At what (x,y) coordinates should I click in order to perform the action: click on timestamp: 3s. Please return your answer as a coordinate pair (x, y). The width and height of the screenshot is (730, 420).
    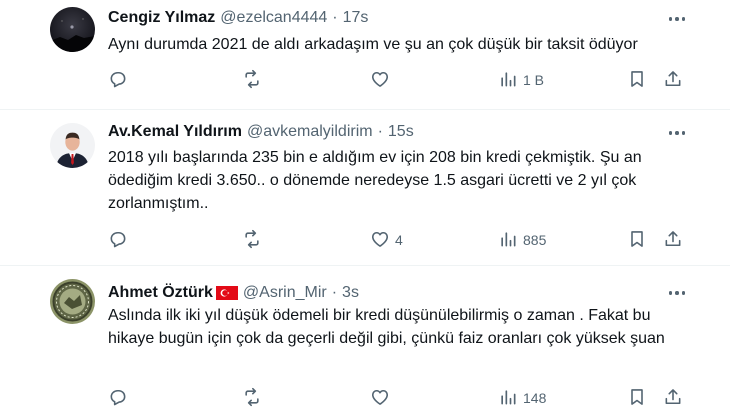
    Looking at the image, I should click on (350, 293).